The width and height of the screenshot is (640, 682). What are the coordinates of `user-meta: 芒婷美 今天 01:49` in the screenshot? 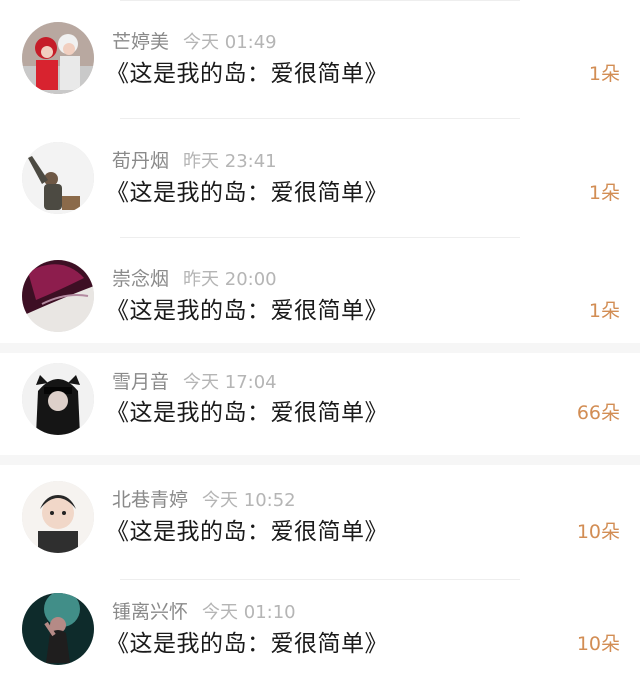 It's located at (194, 42).